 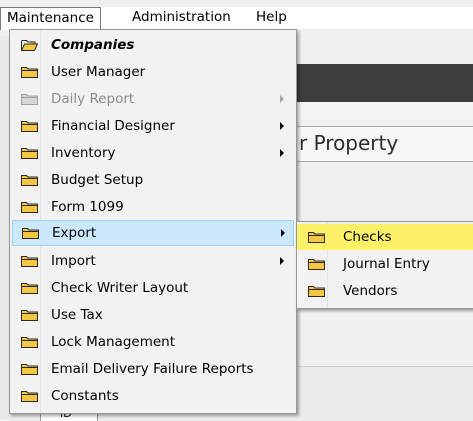 I want to click on menu-item-budget-setup: Budget Setup, so click(x=152, y=180).